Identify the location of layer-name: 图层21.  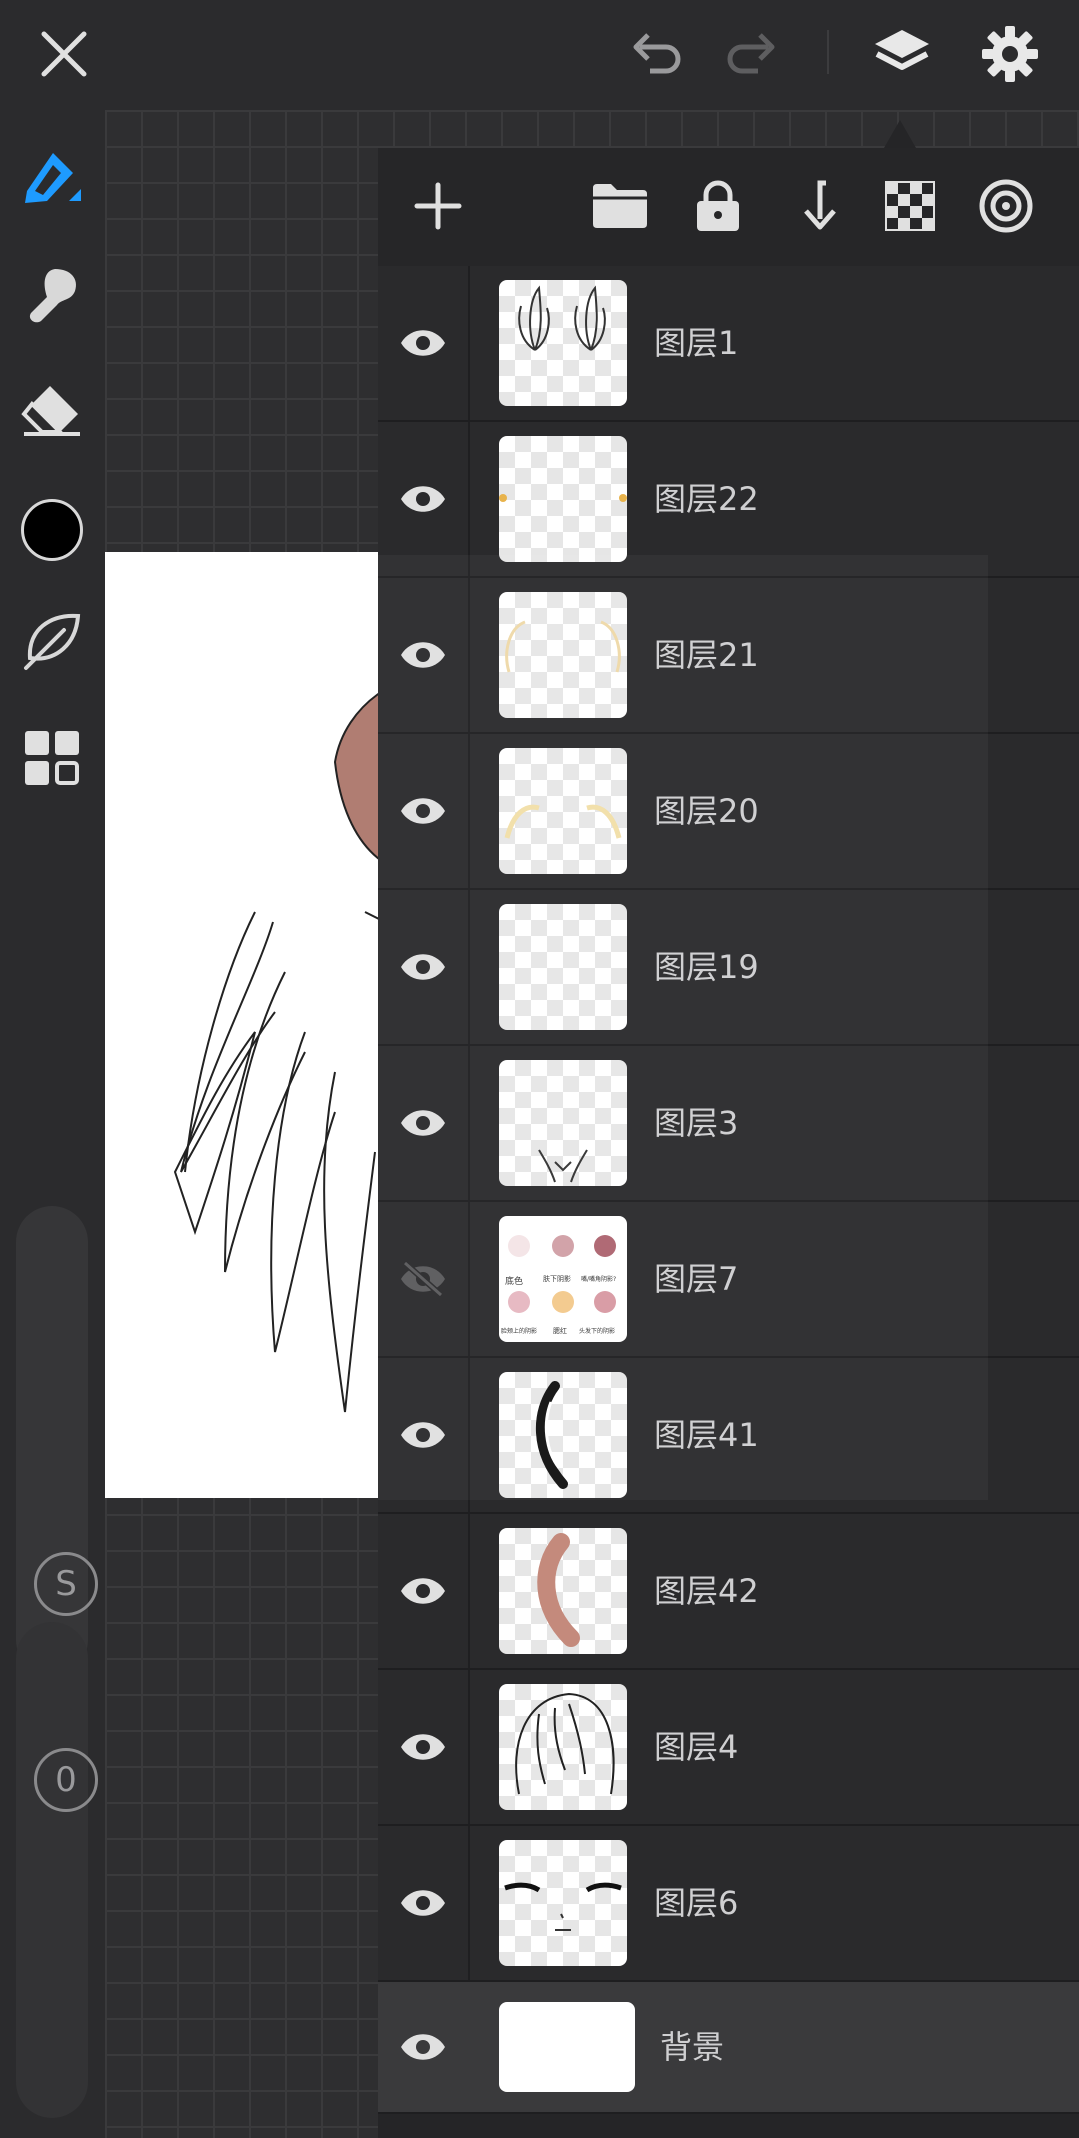
(706, 655).